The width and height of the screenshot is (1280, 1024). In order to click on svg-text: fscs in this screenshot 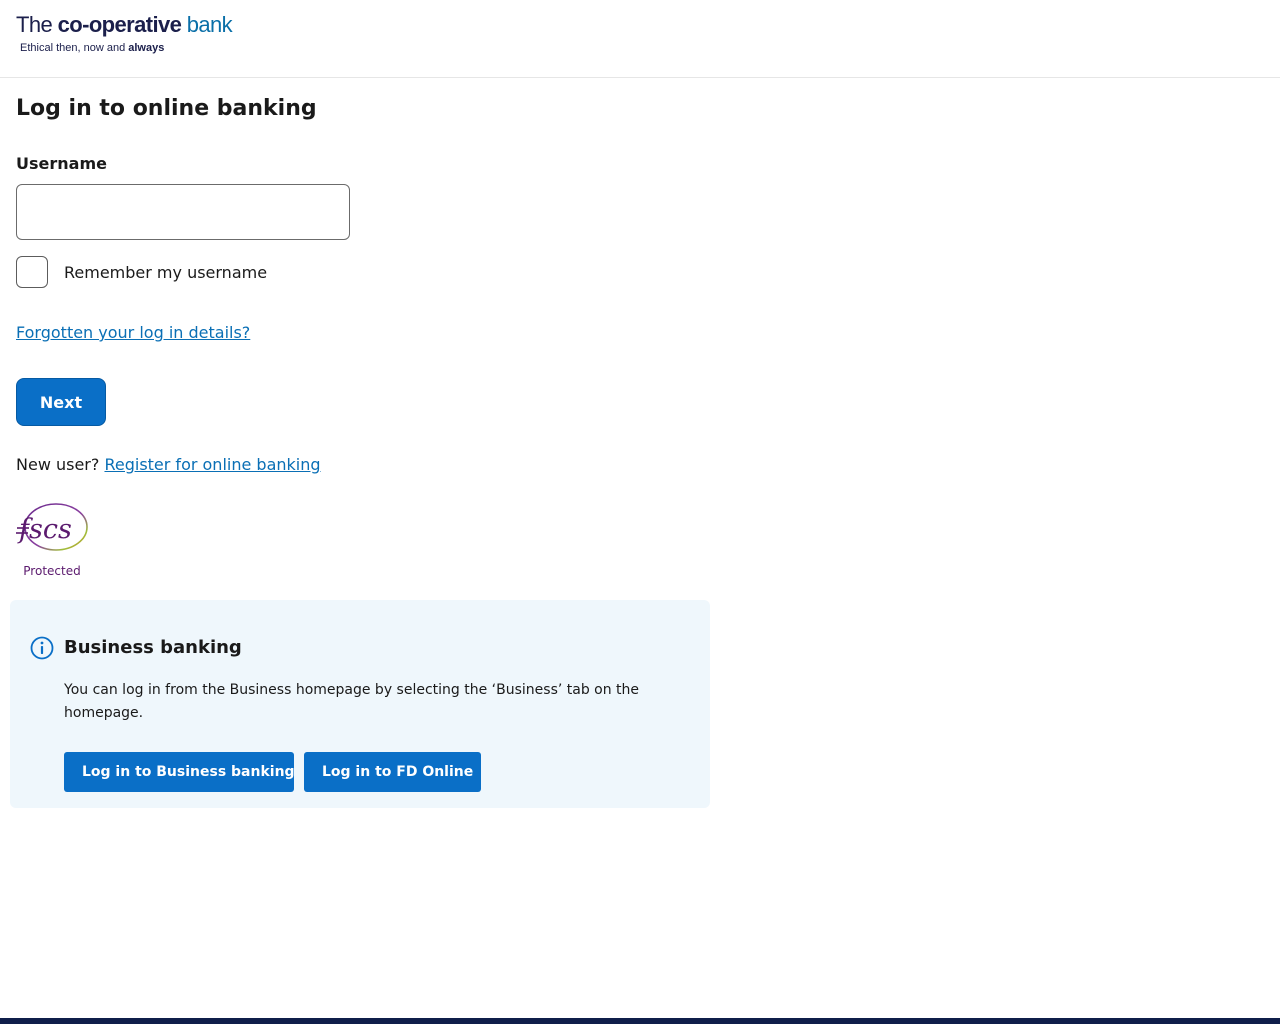, I will do `click(44, 529)`.